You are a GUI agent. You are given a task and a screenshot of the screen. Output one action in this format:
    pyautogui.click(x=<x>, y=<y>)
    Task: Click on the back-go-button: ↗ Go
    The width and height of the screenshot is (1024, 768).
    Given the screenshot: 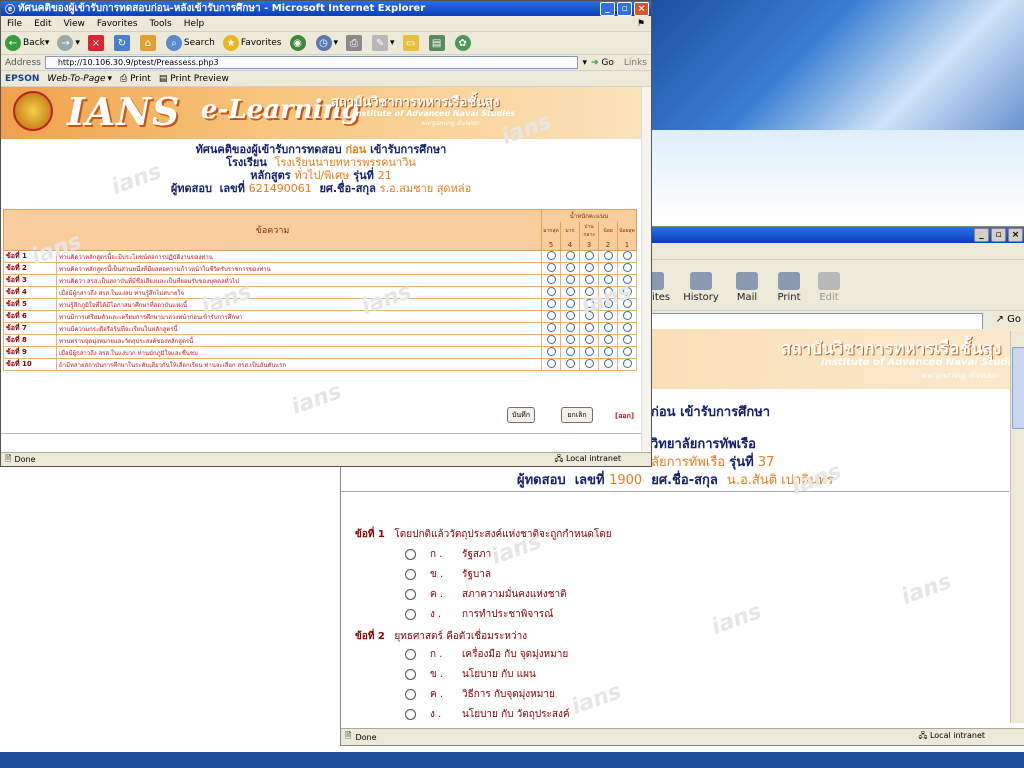 What is the action you would take?
    pyautogui.click(x=1008, y=319)
    